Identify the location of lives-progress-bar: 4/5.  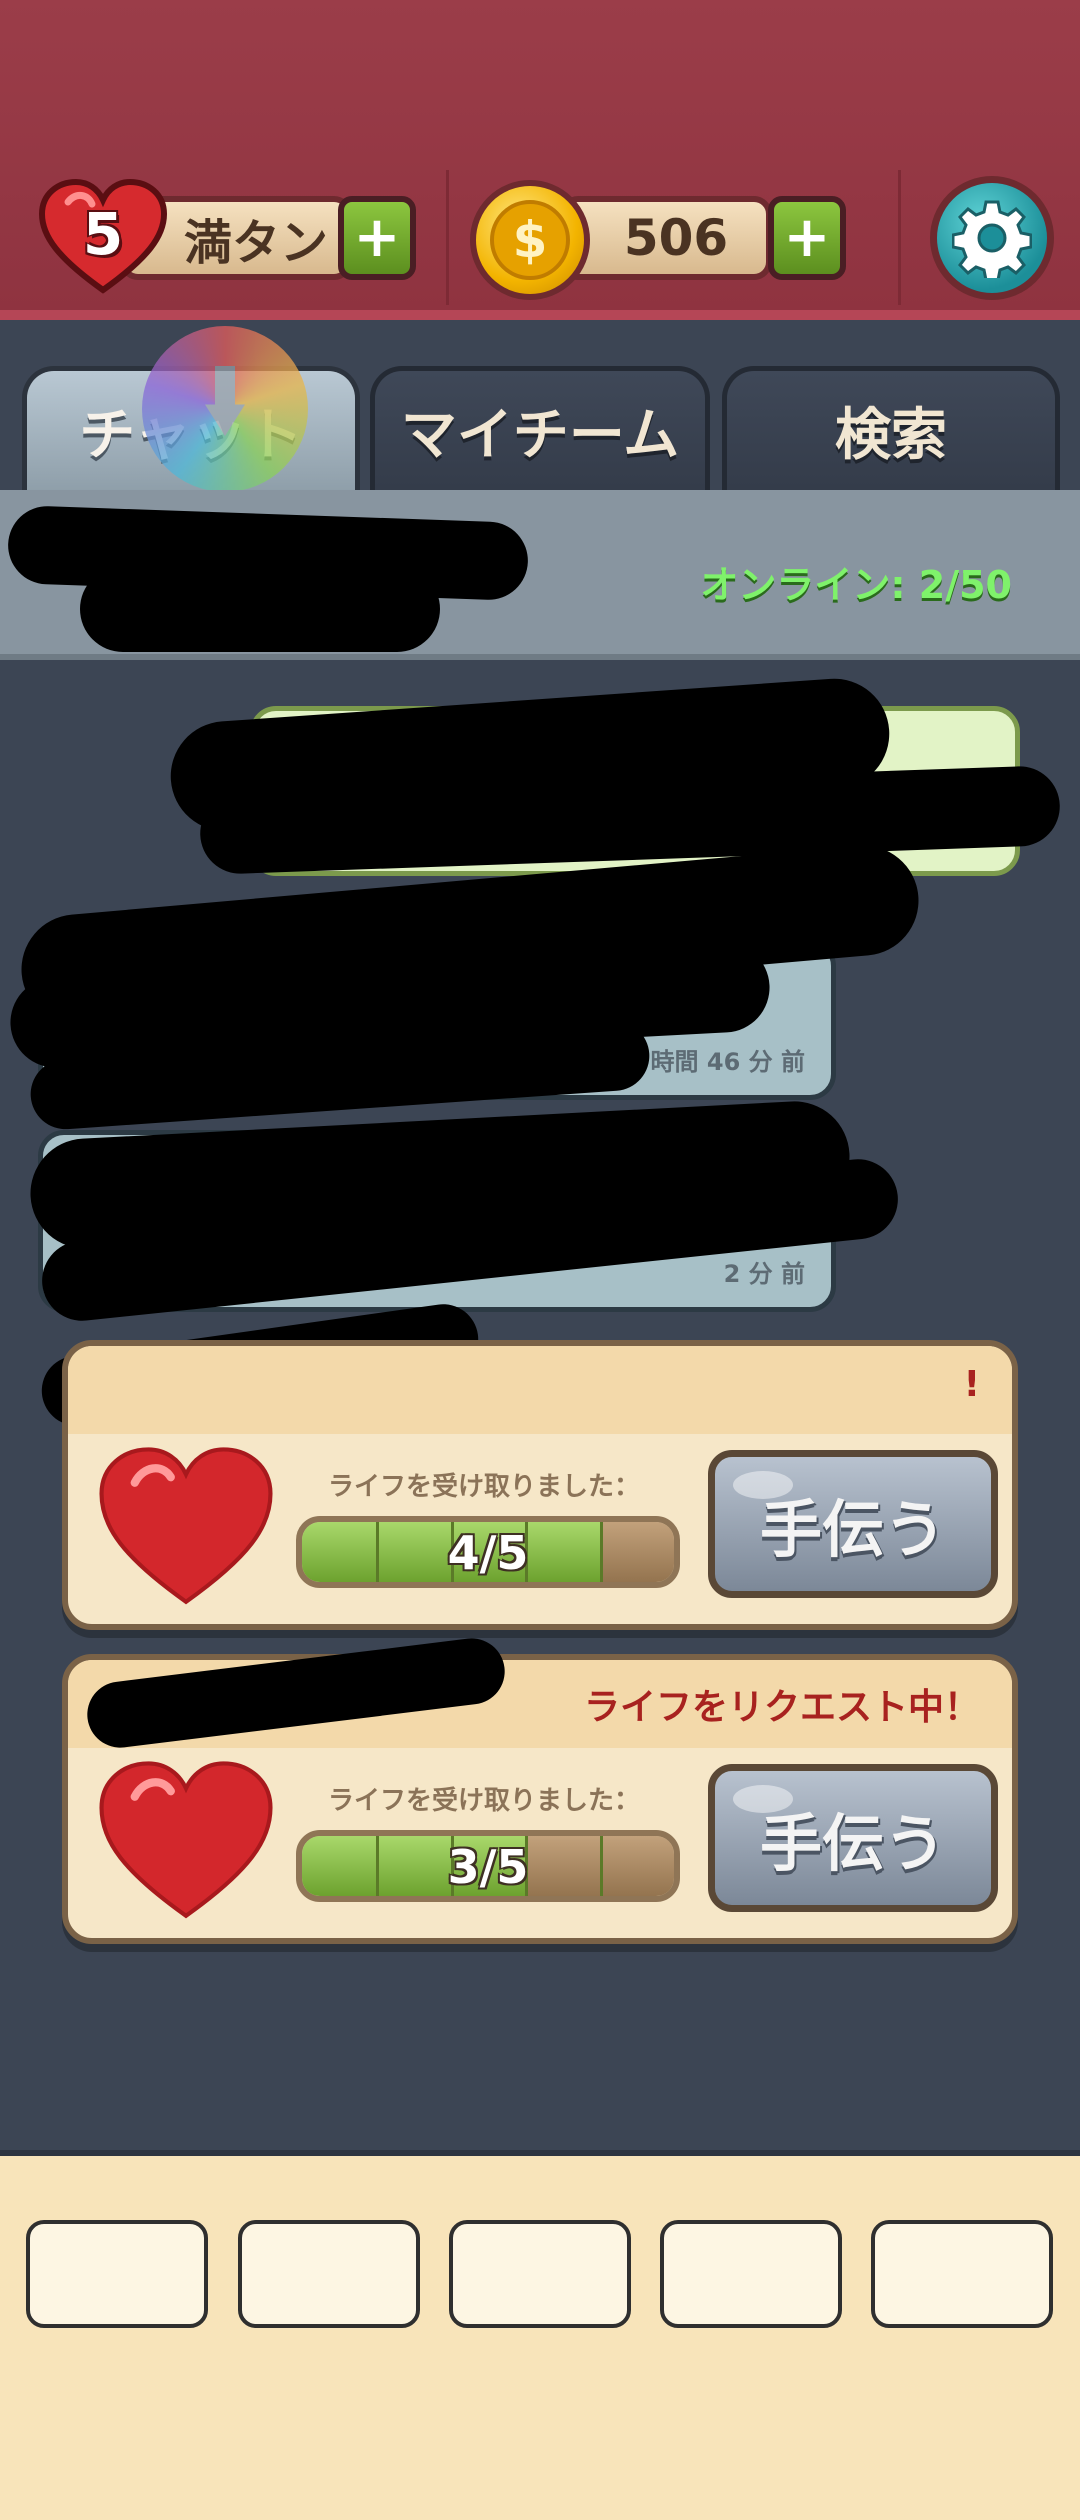
(488, 1552).